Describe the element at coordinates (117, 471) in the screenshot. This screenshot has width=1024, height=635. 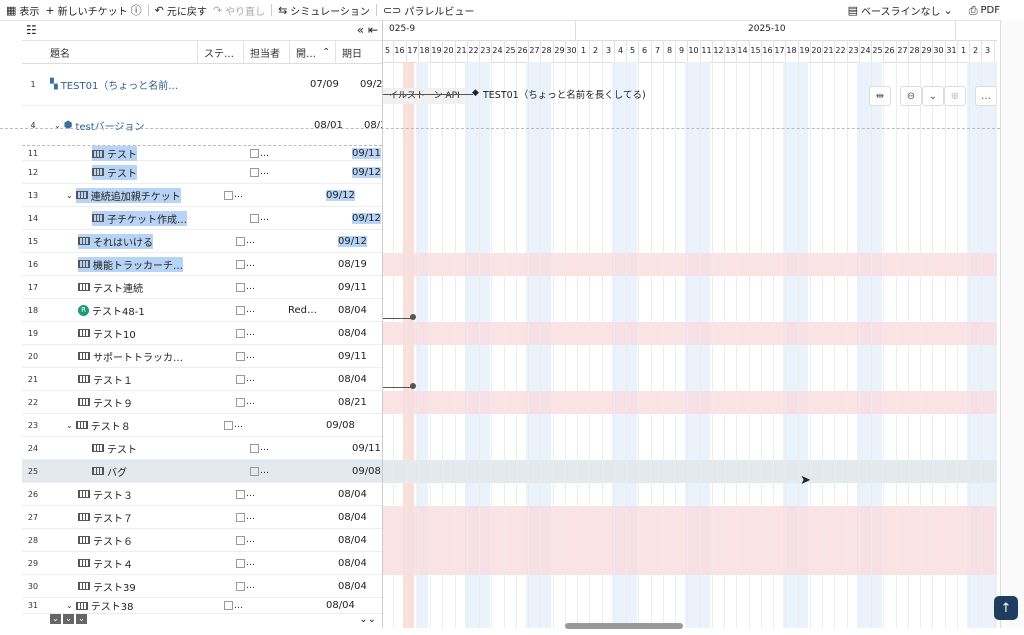
I see `ticket-title: バグ` at that location.